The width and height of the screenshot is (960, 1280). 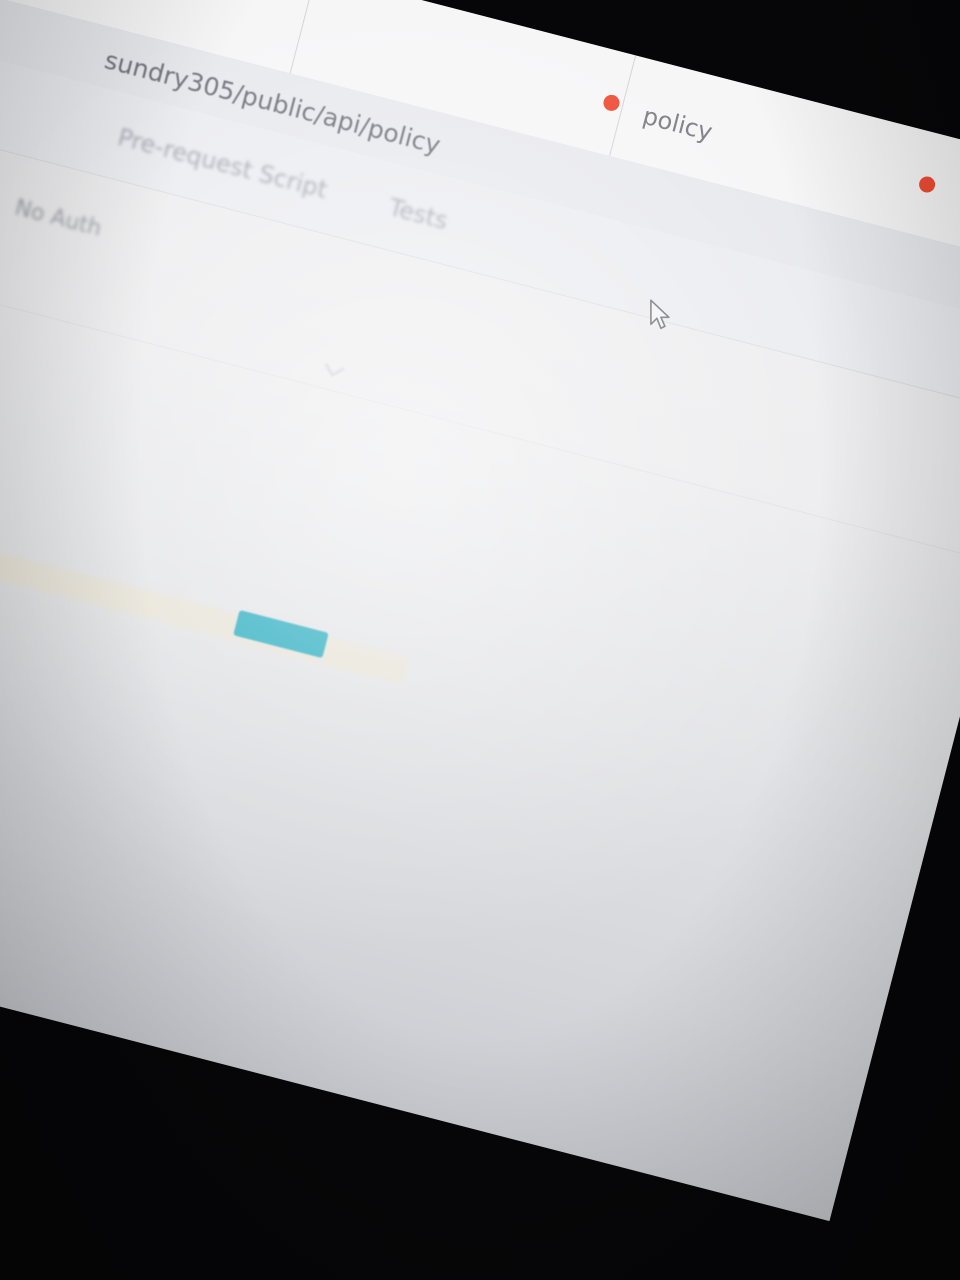 I want to click on response-status-bar, so click(x=205, y=613).